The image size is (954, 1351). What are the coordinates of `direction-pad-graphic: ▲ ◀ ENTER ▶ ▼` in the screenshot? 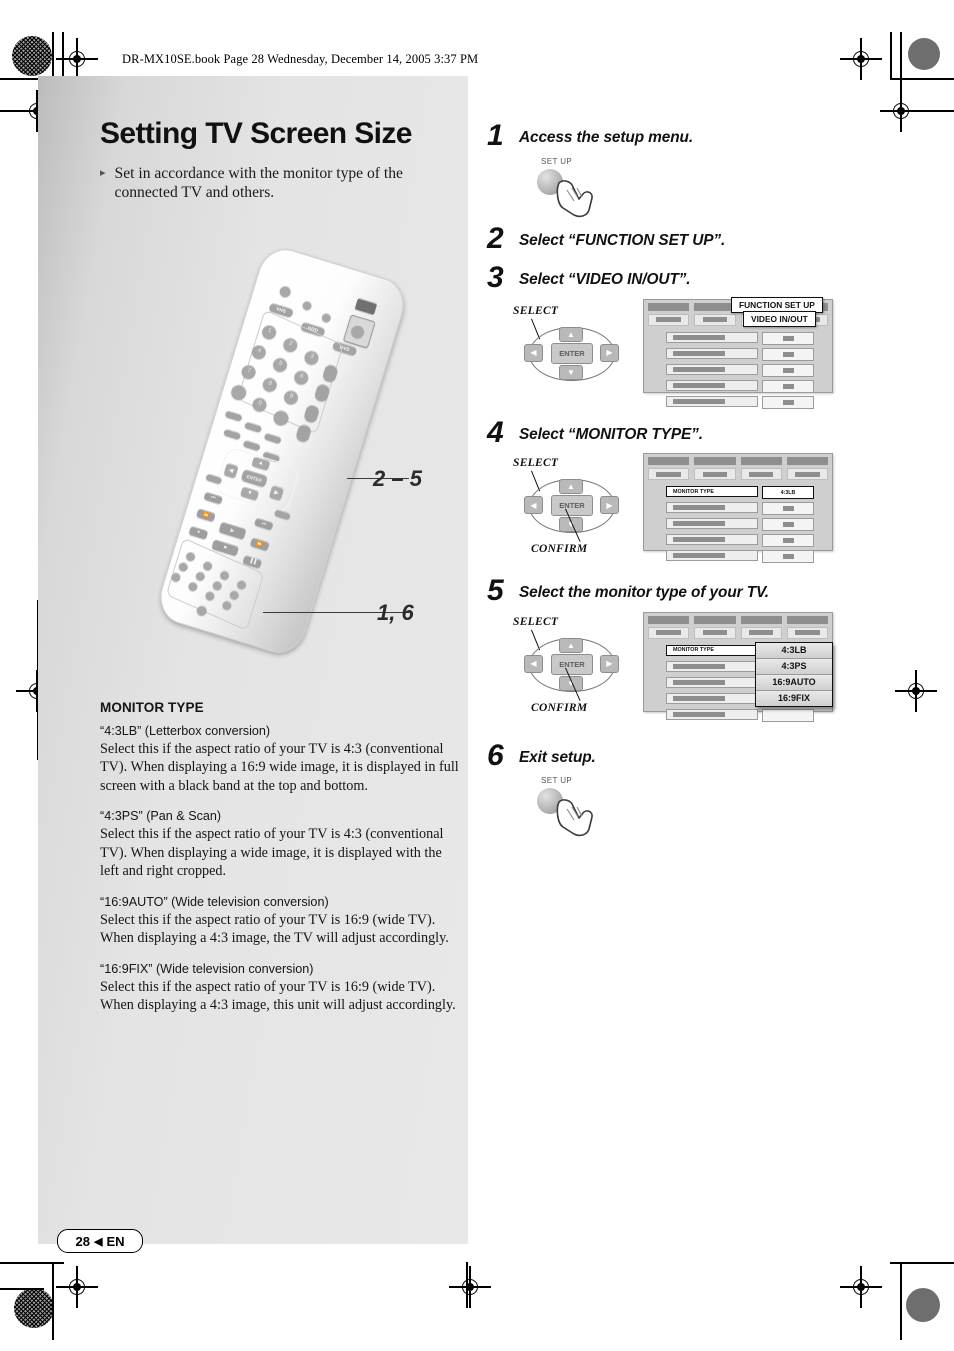 It's located at (571, 353).